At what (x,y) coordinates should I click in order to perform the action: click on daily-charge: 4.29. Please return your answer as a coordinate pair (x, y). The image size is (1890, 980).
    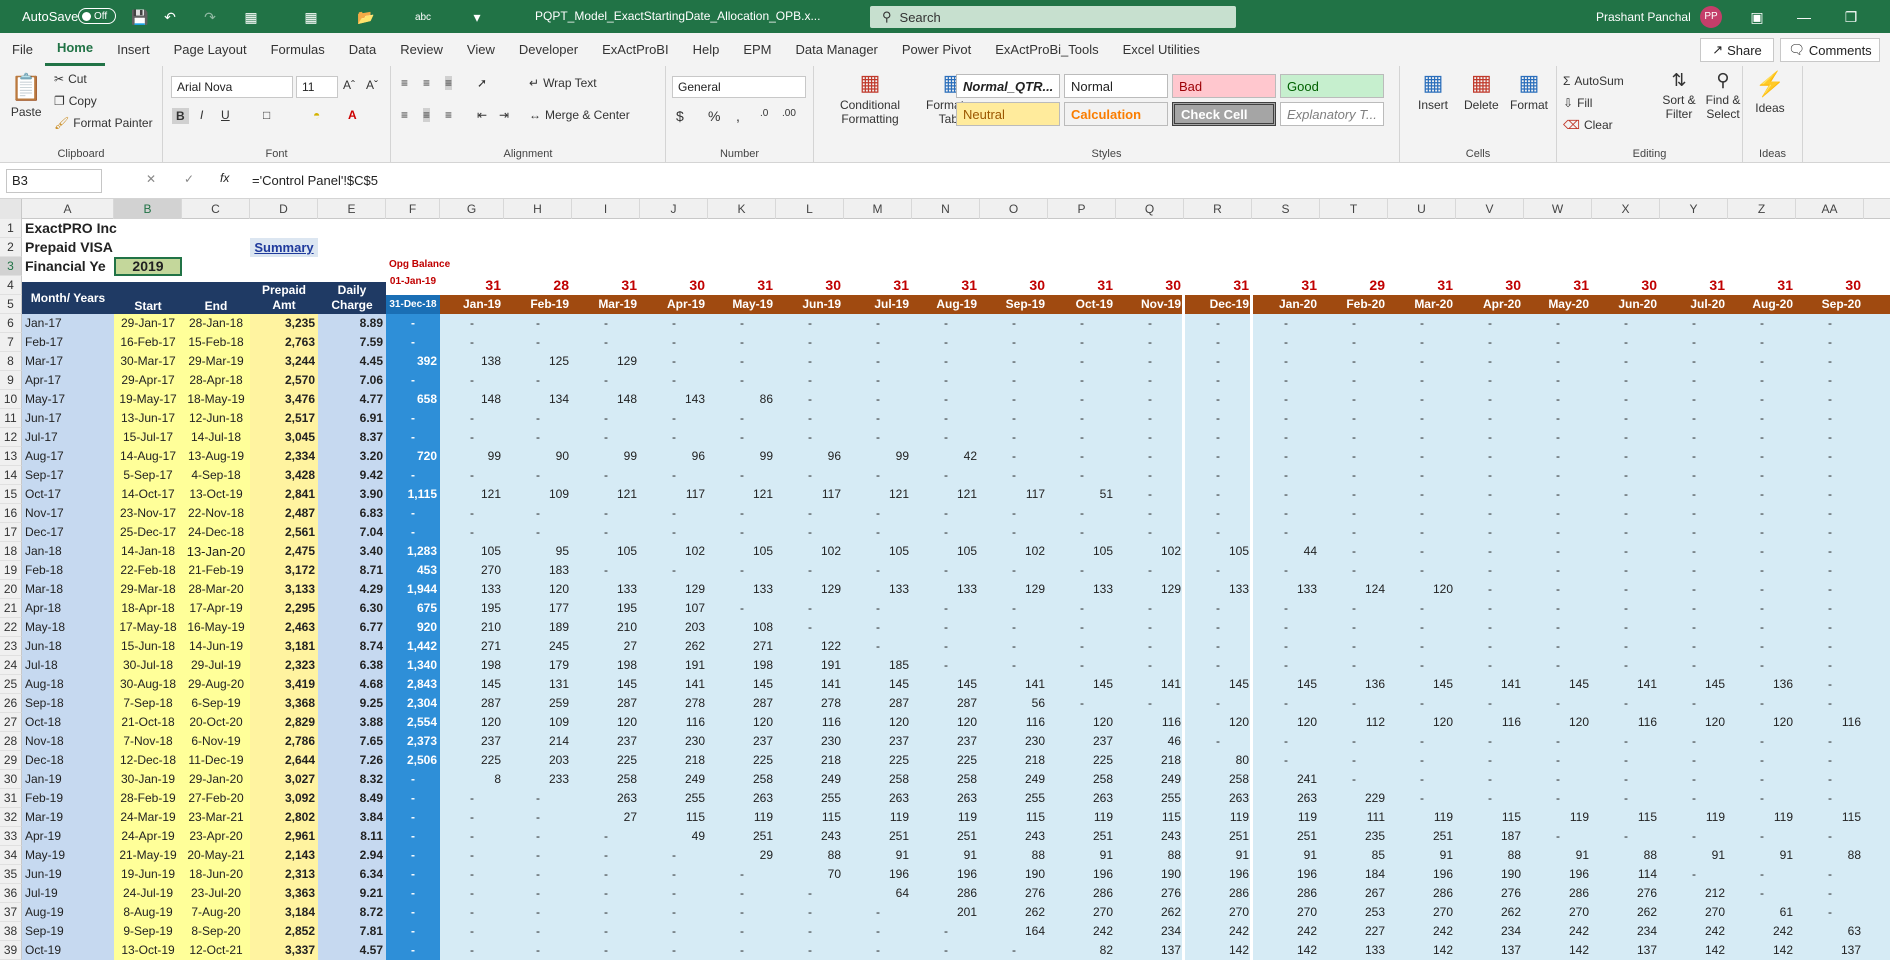
    Looking at the image, I should click on (352, 589).